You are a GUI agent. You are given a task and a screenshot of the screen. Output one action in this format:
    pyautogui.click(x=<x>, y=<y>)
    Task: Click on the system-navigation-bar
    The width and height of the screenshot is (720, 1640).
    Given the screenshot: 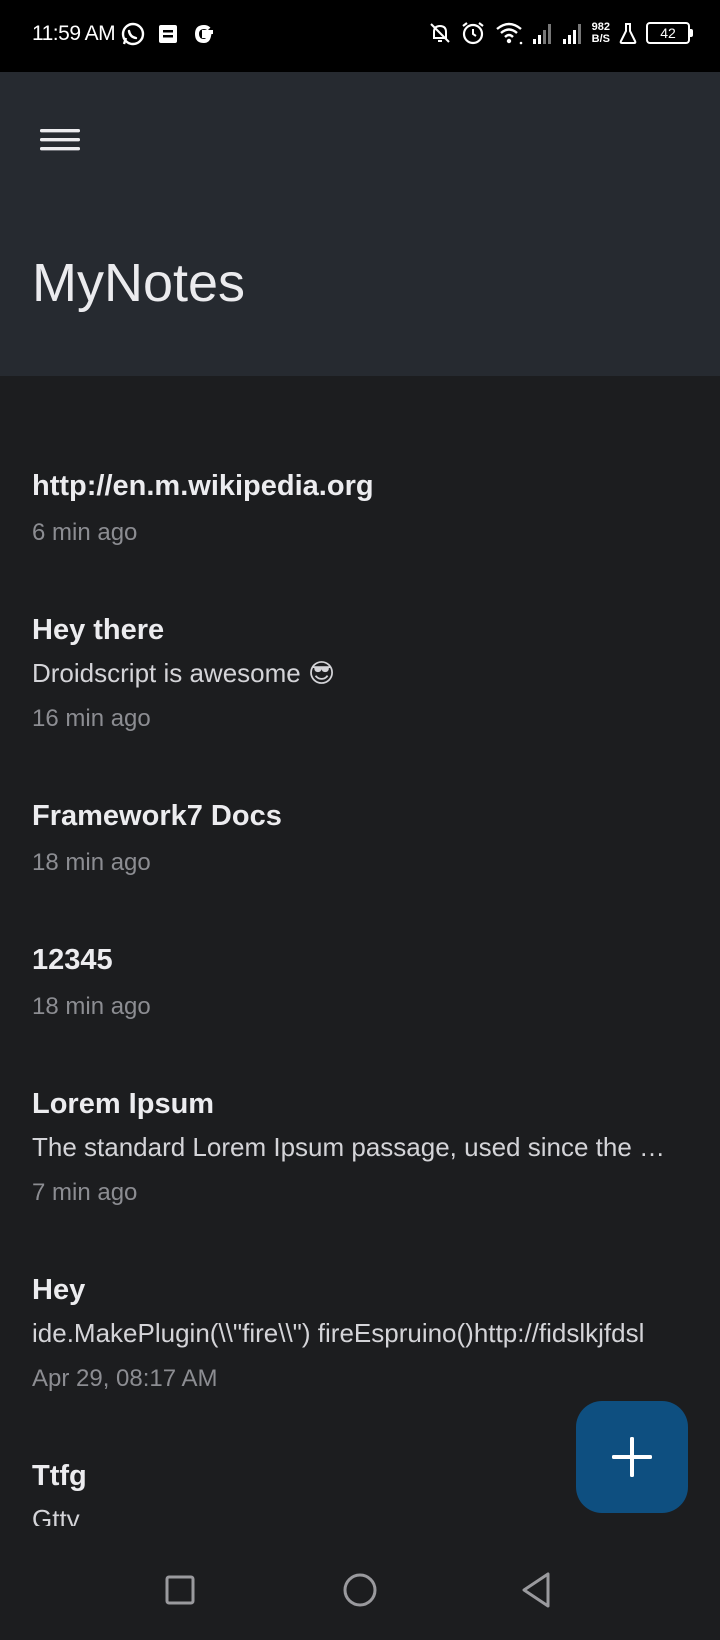 What is the action you would take?
    pyautogui.click(x=360, y=1590)
    